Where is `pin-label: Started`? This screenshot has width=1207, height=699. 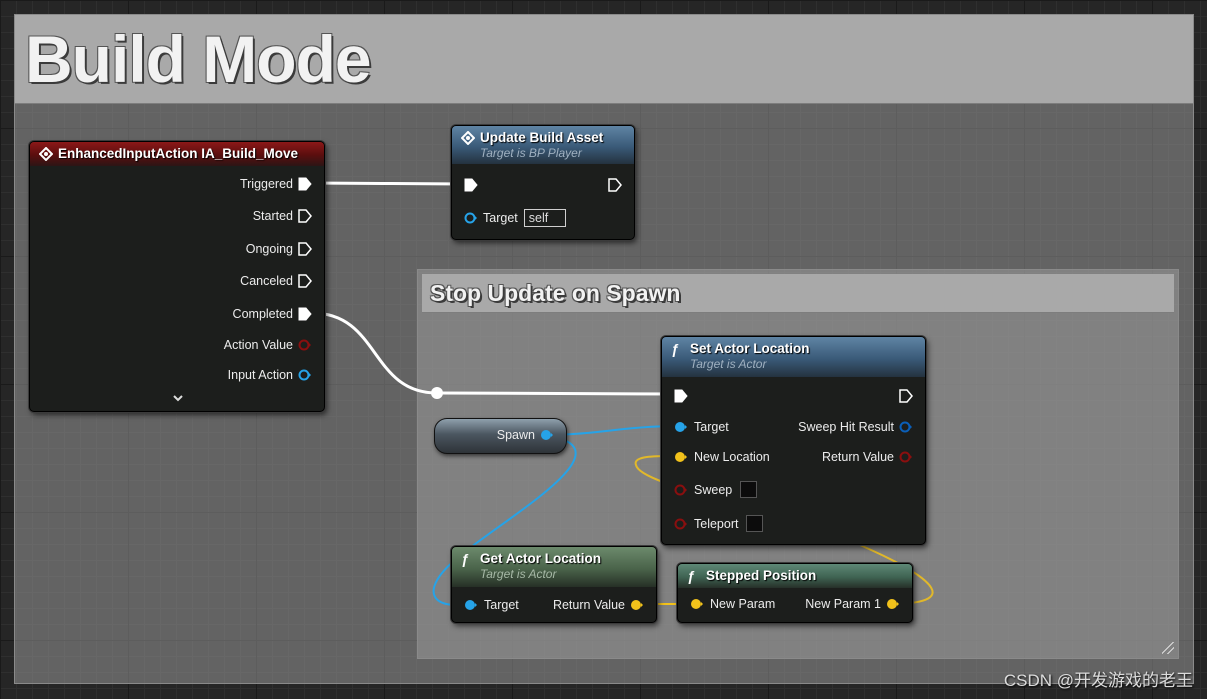 pin-label: Started is located at coordinates (272, 216).